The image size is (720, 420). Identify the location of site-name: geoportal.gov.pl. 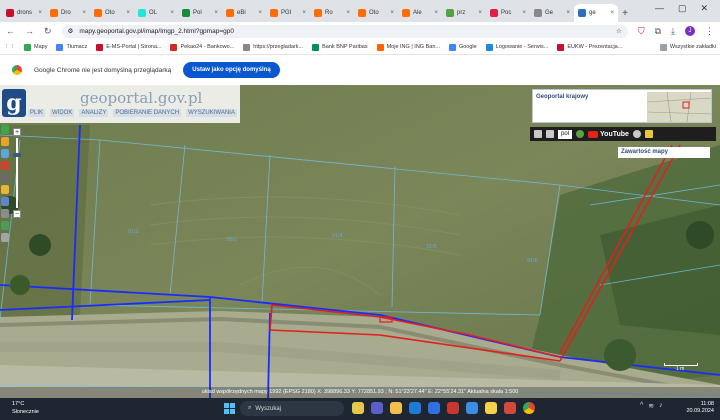
(141, 98).